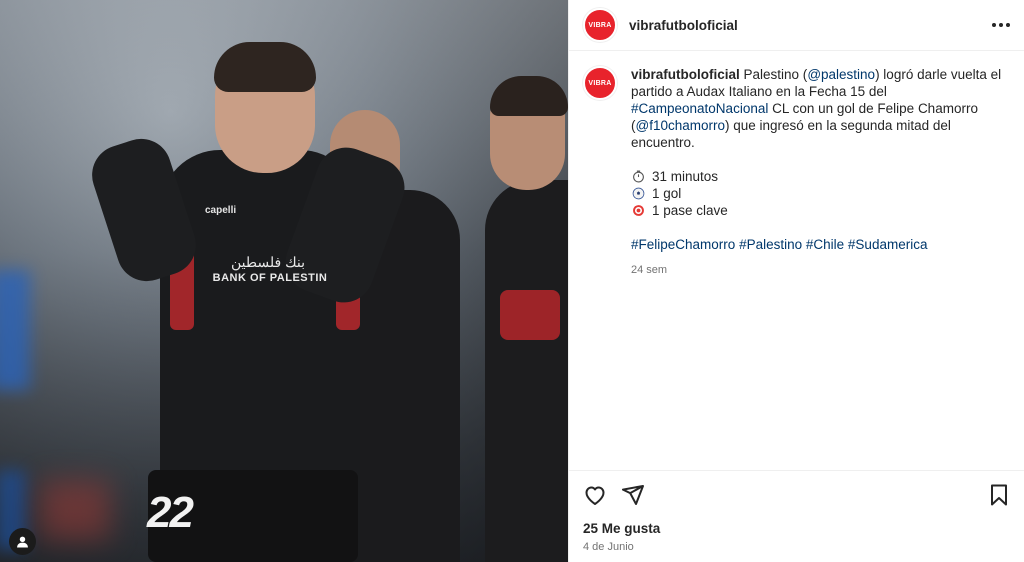 The height and width of the screenshot is (562, 1024). I want to click on target-icon, so click(638, 211).